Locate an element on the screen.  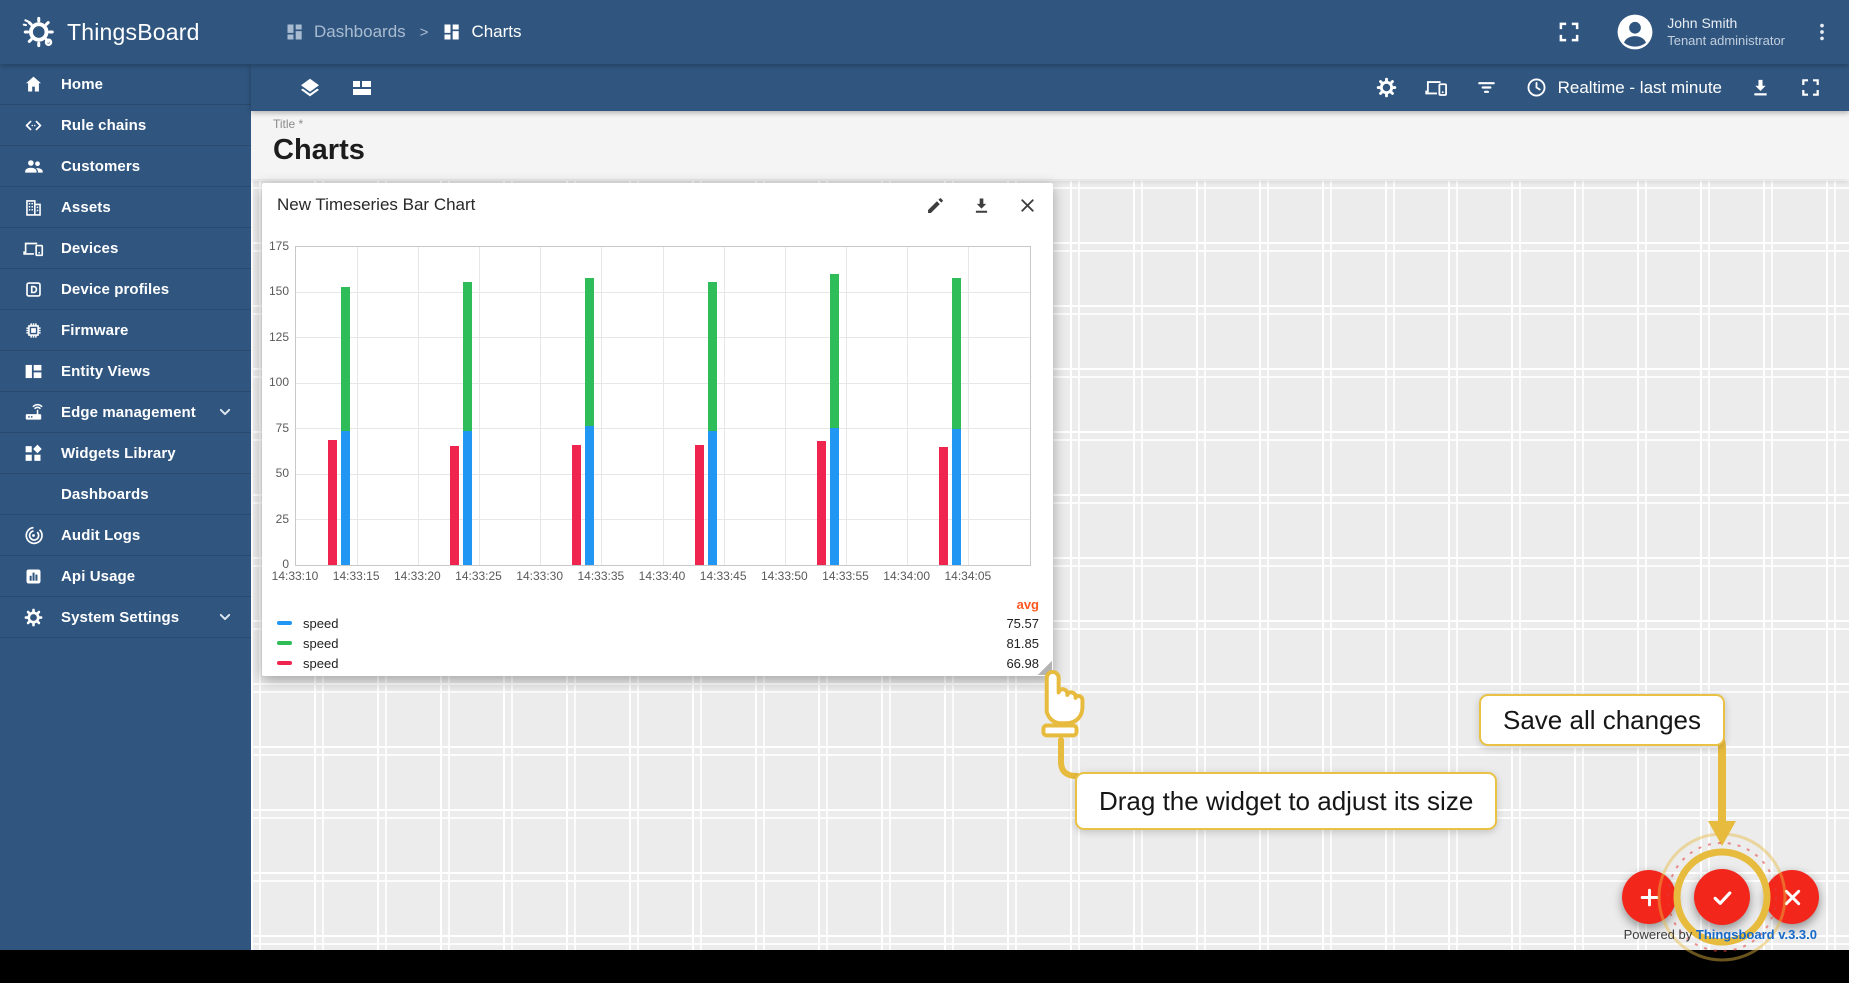
sidebar-item-device-profiles: Device profiles is located at coordinates (125, 289).